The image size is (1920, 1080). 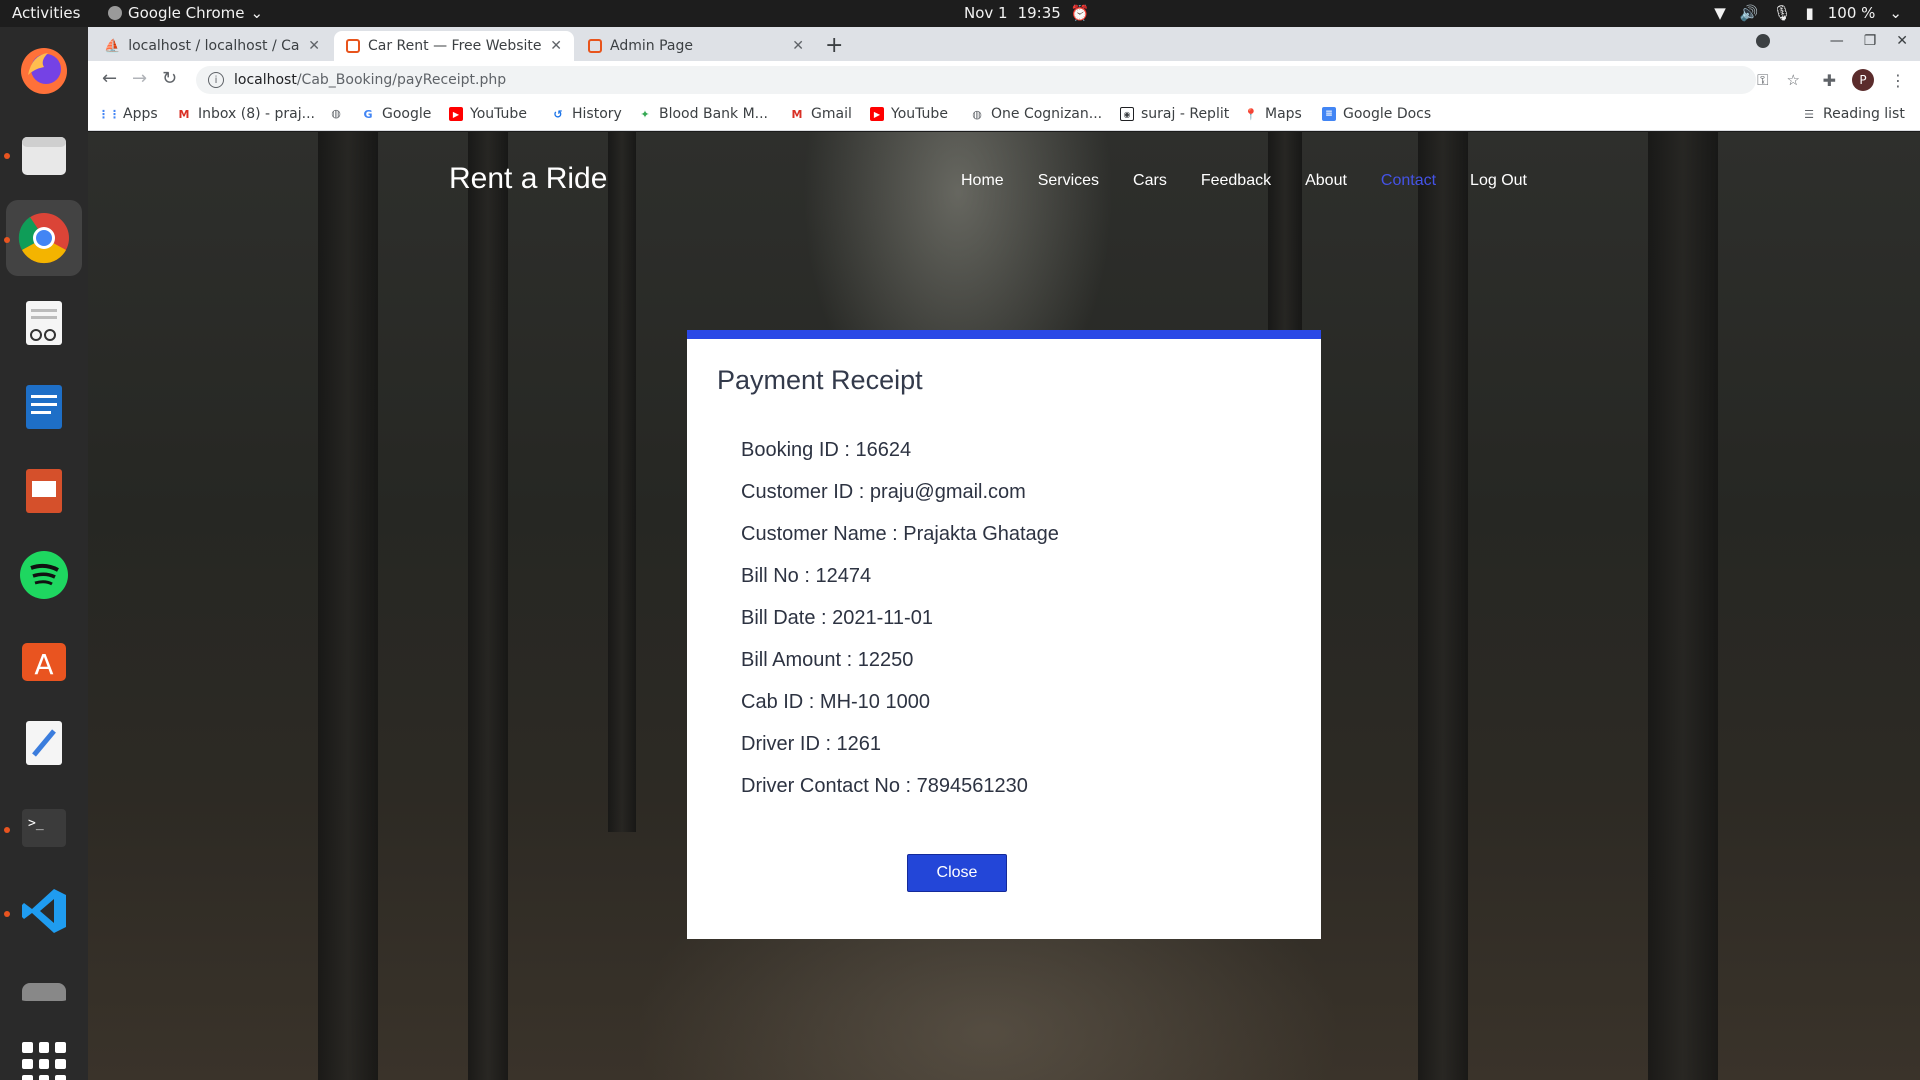 What do you see at coordinates (528, 179) in the screenshot?
I see `site-brand: Rent a Ride` at bounding box center [528, 179].